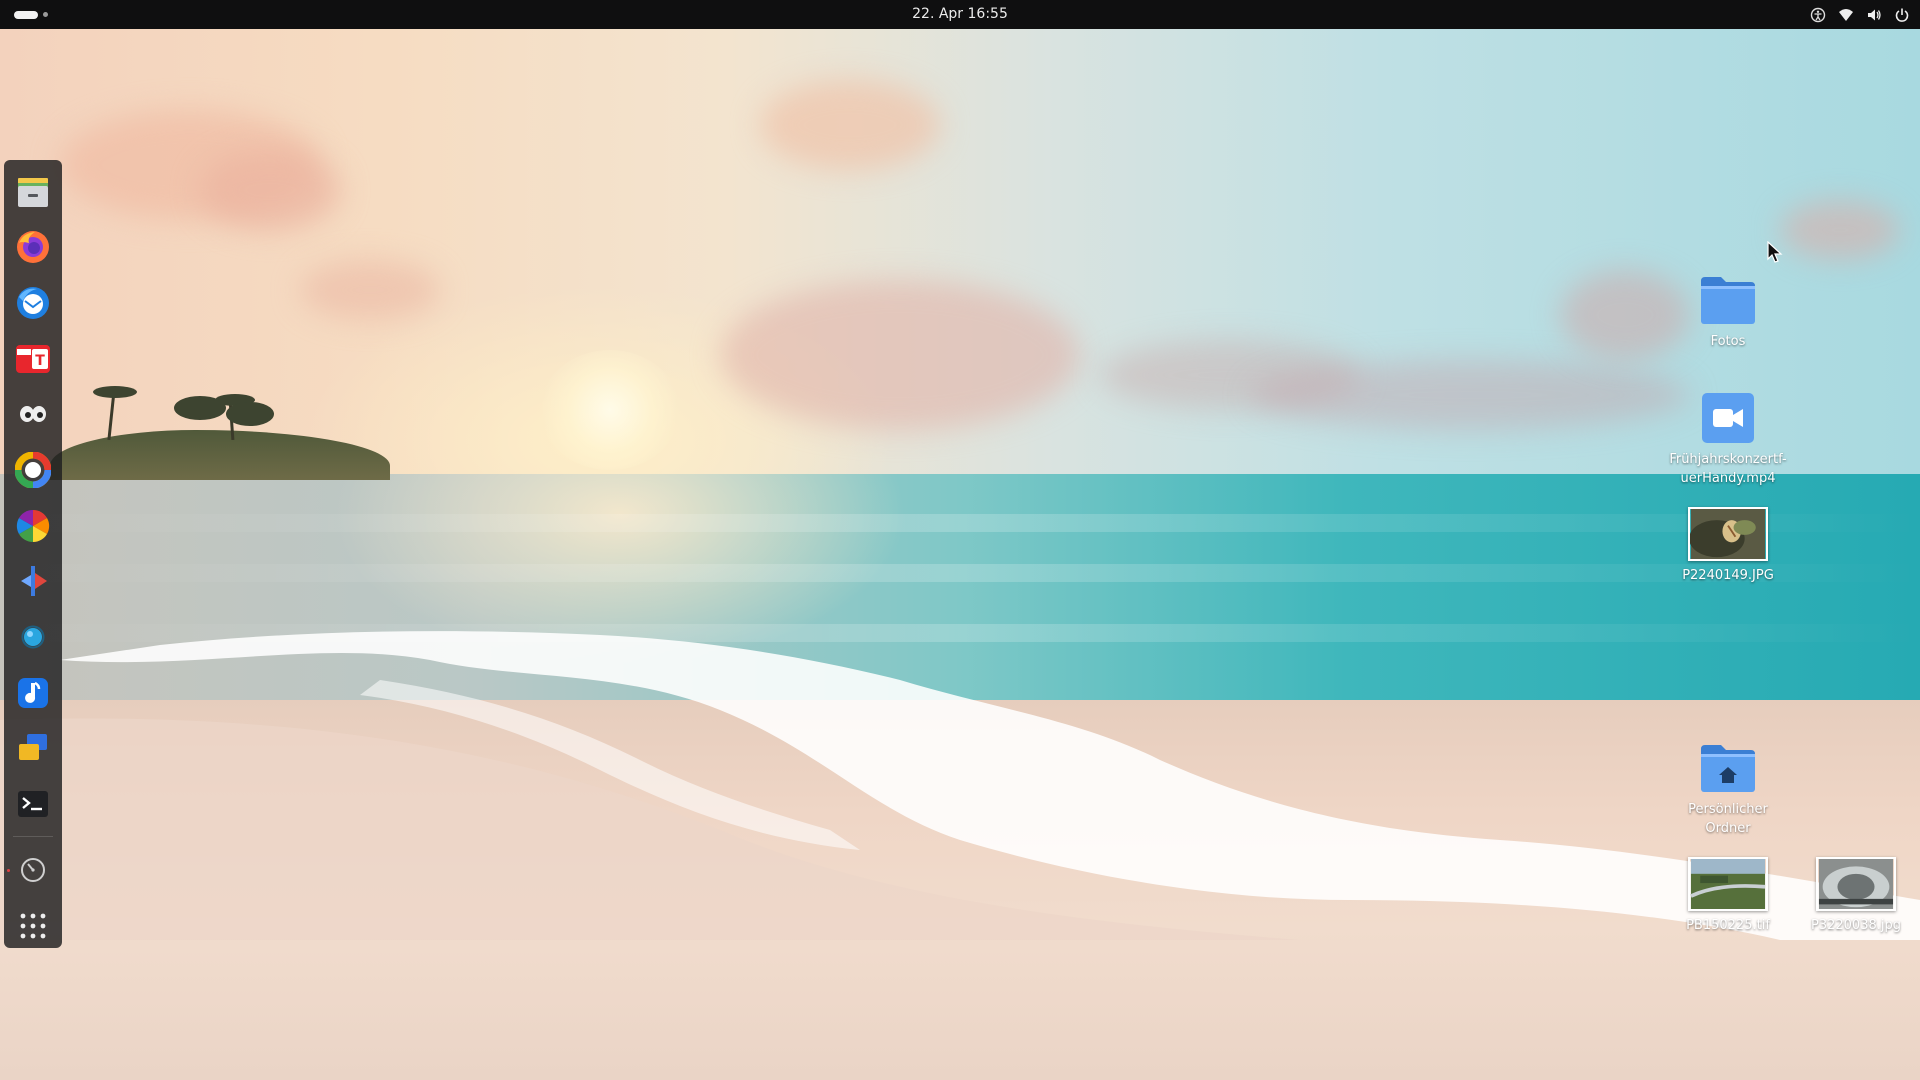  What do you see at coordinates (1728, 768) in the screenshot?
I see `home-folder-icon` at bounding box center [1728, 768].